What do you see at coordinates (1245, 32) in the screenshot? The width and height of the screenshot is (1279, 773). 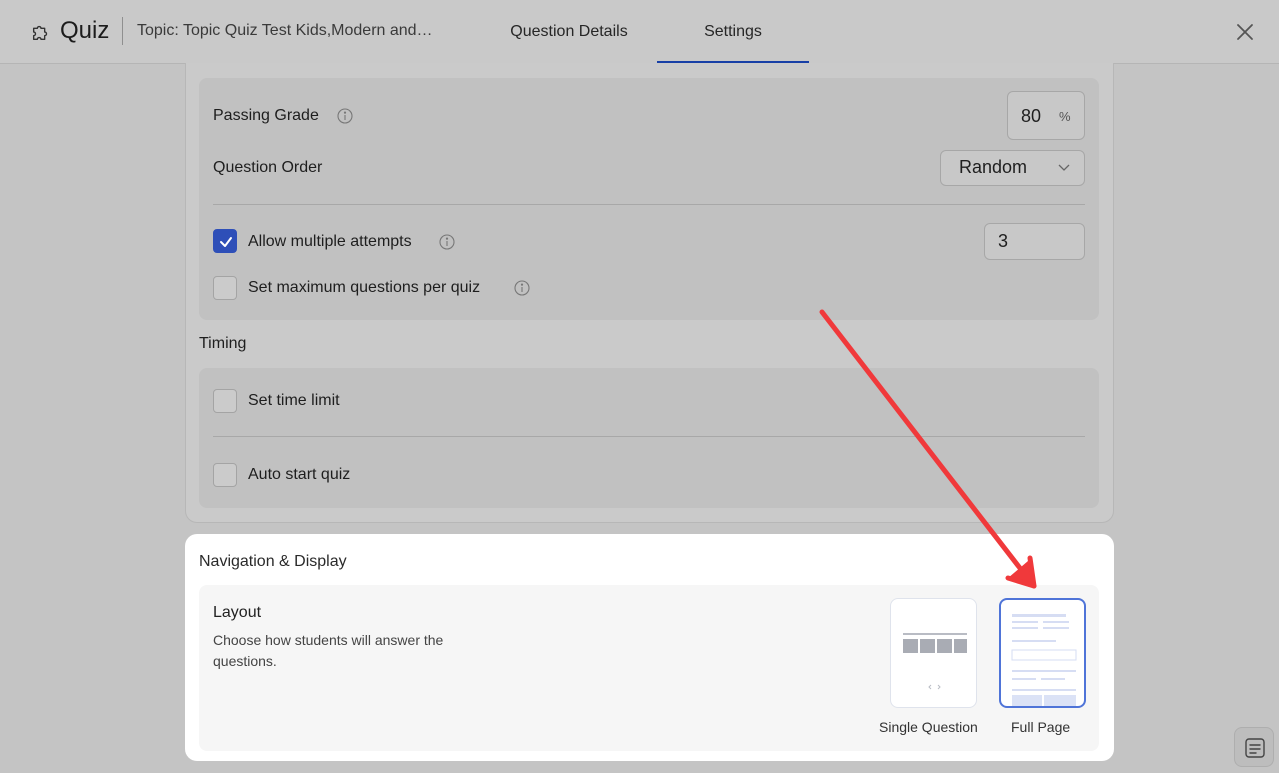 I see `close-icon` at bounding box center [1245, 32].